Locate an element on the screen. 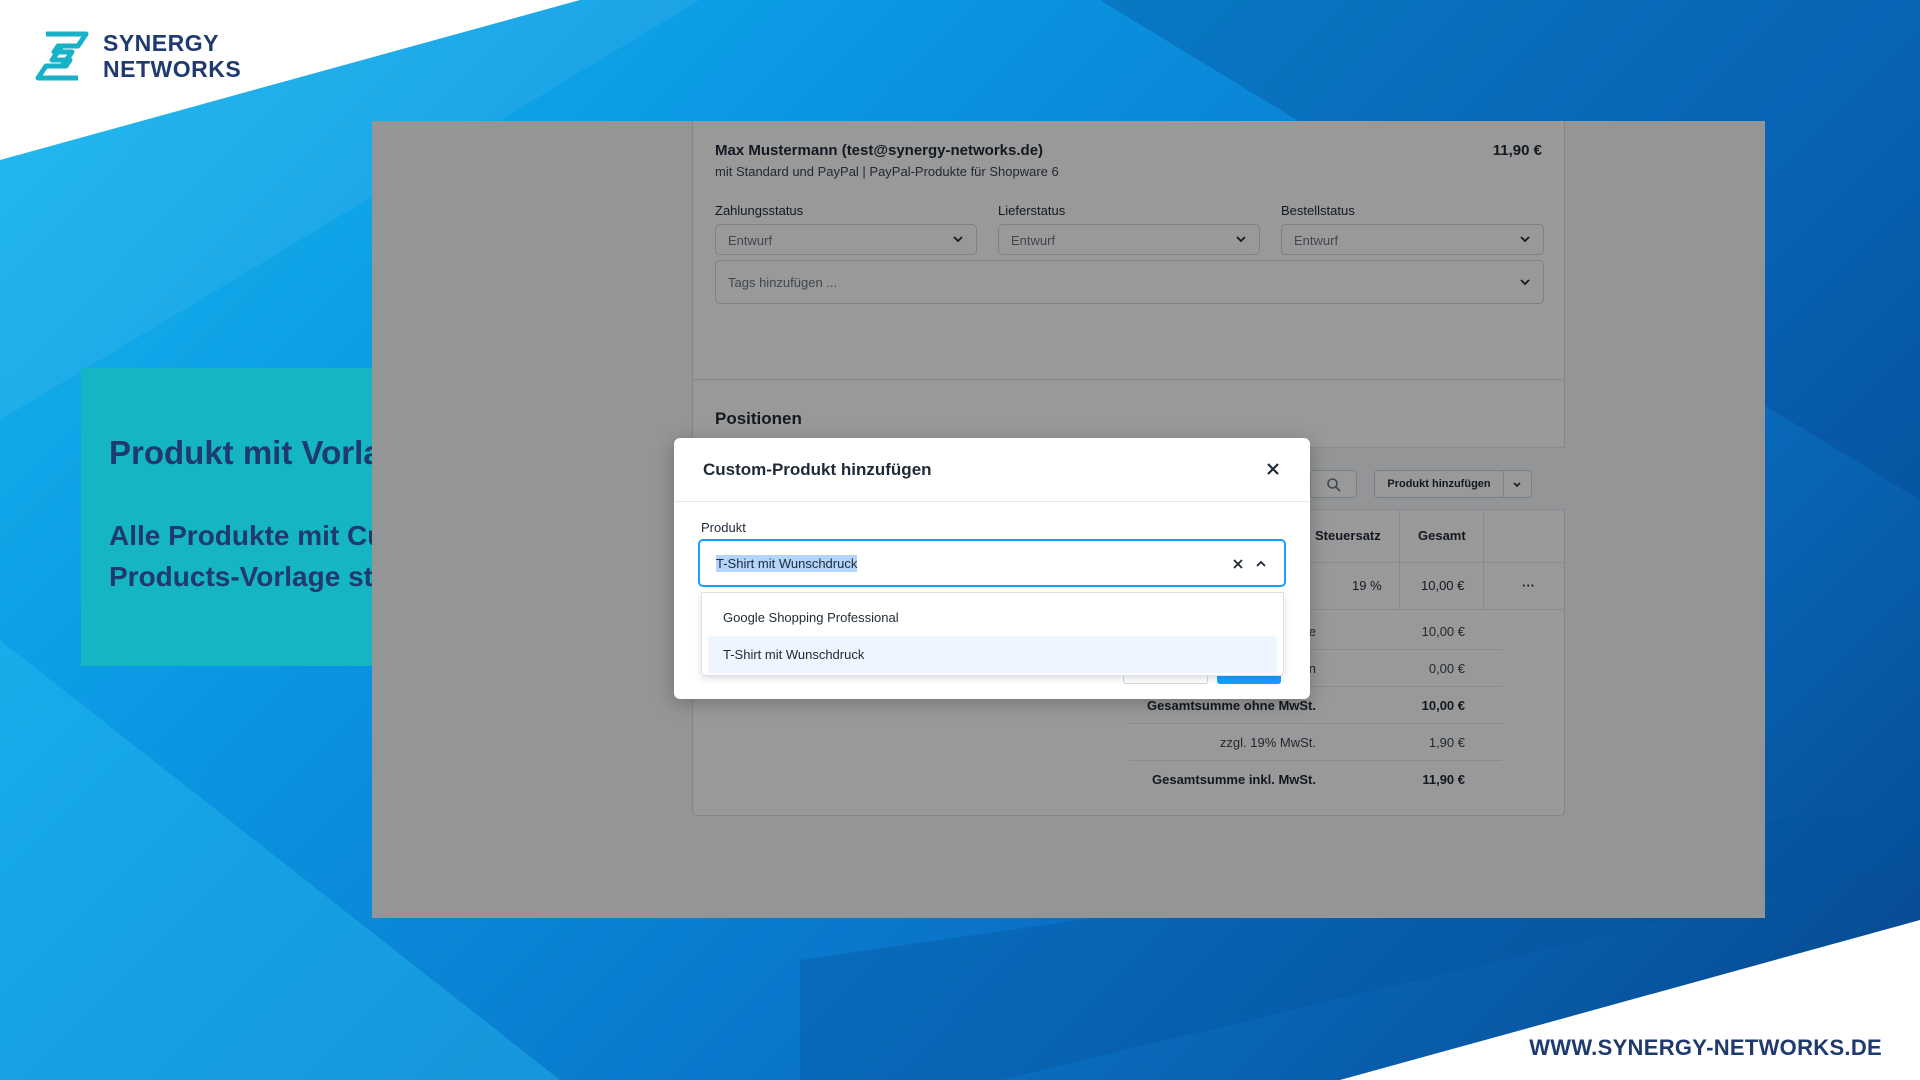  clear-icon is located at coordinates (1238, 564).